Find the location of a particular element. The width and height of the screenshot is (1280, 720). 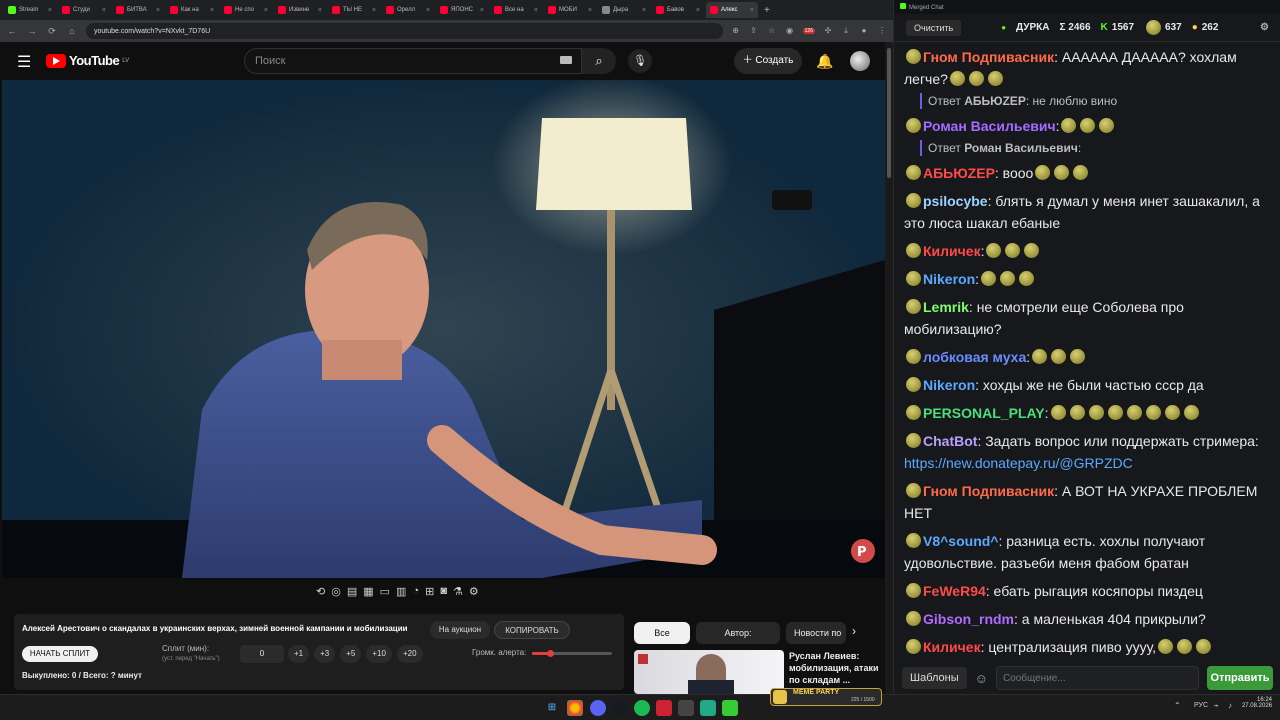

chat-username: V8^sound^ is located at coordinates (960, 541).